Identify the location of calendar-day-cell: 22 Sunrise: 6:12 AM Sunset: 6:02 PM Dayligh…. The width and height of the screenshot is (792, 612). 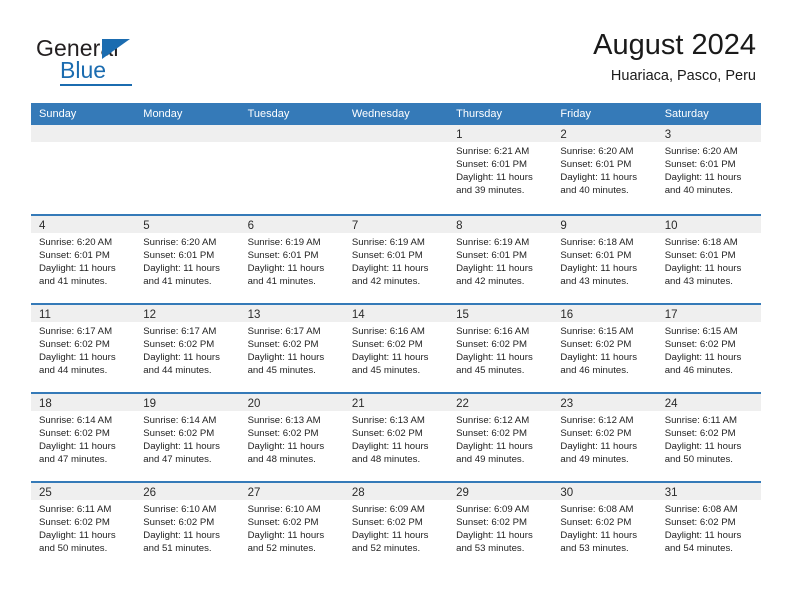
(500, 437).